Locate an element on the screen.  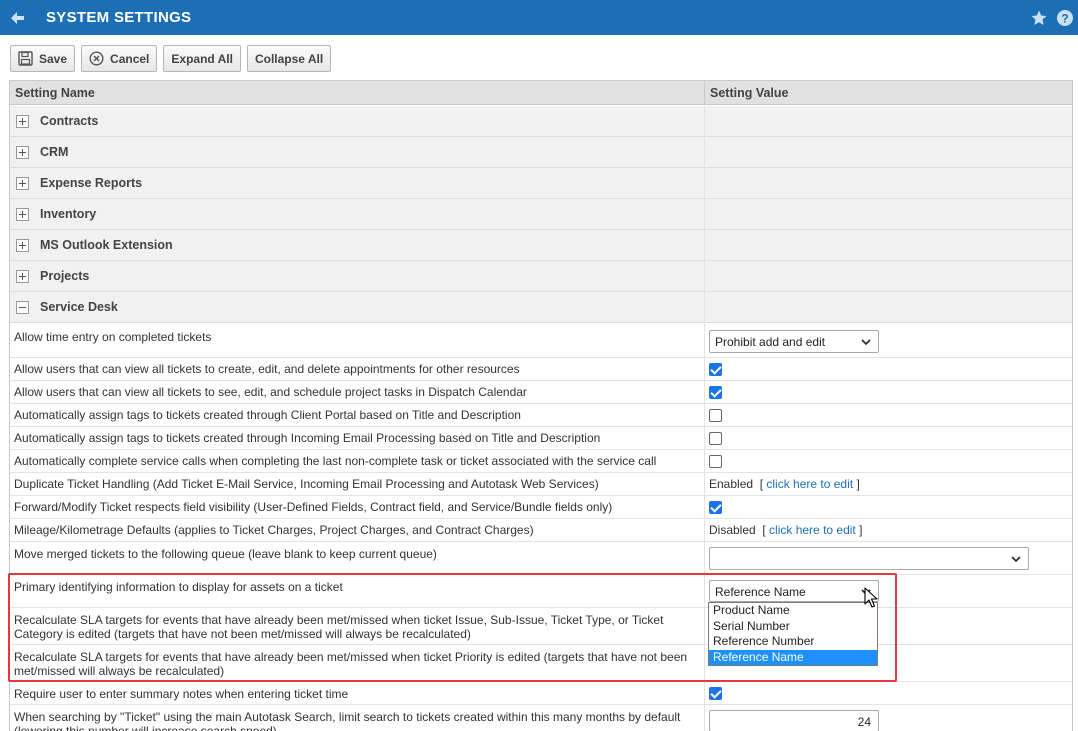
category-label: Inventory is located at coordinates (68, 214).